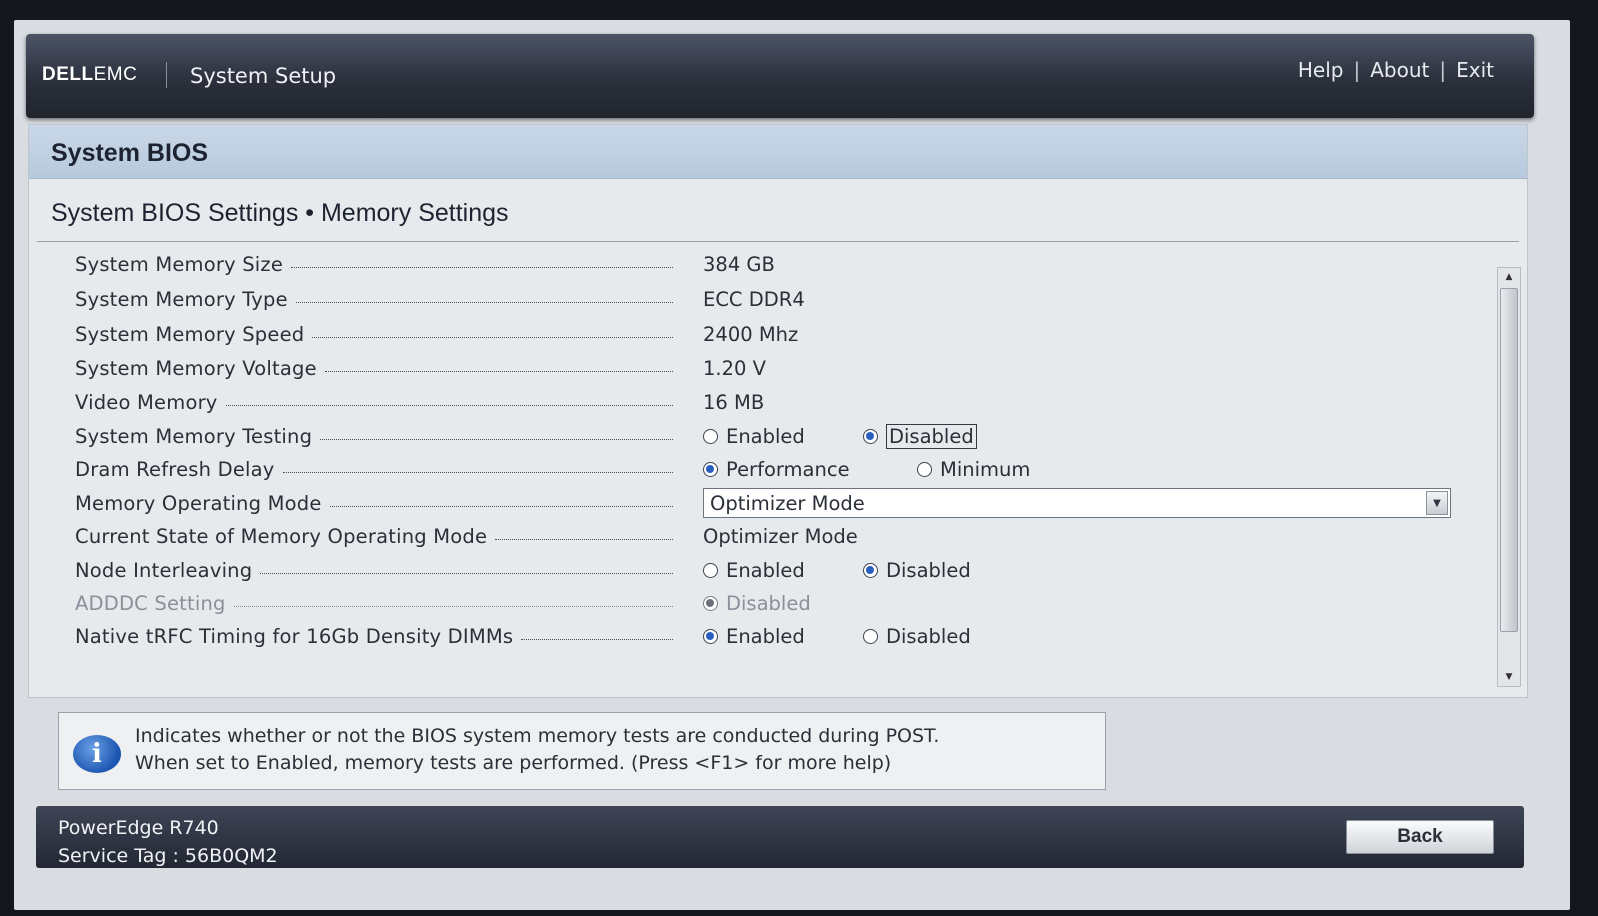  What do you see at coordinates (190, 334) in the screenshot?
I see `setting-label: System Memory Speed` at bounding box center [190, 334].